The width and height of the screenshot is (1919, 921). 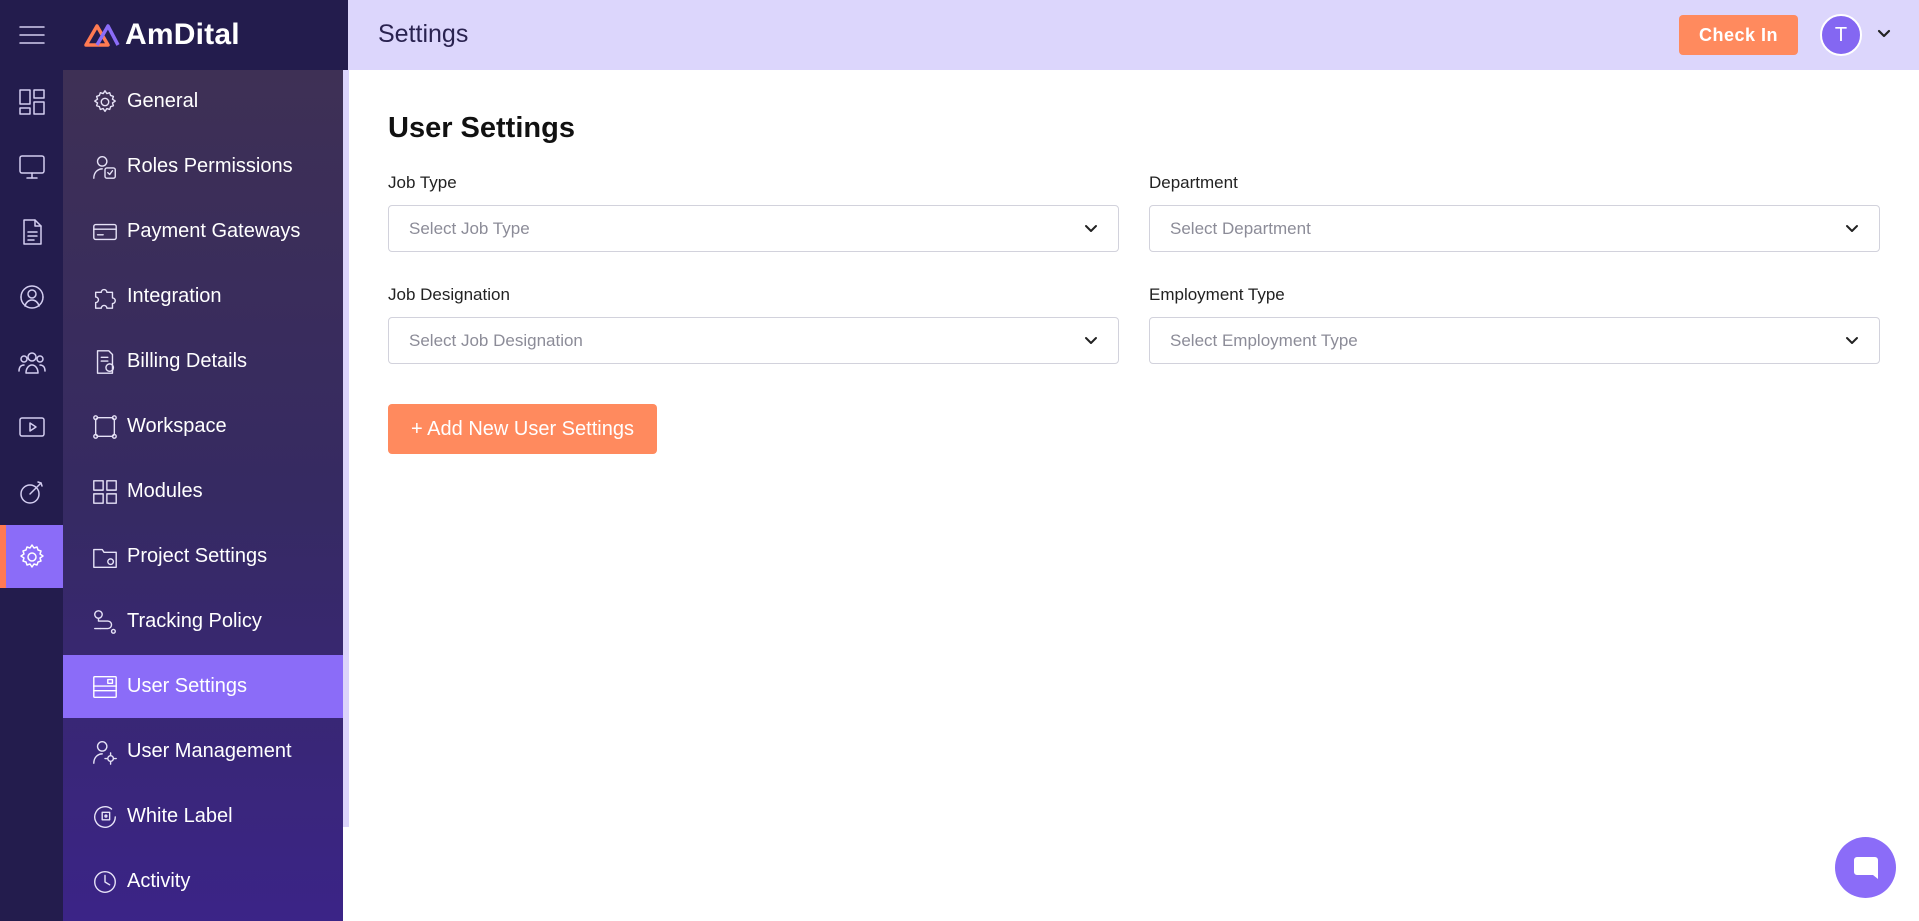 What do you see at coordinates (165, 491) in the screenshot?
I see `menu-item-label: Modules` at bounding box center [165, 491].